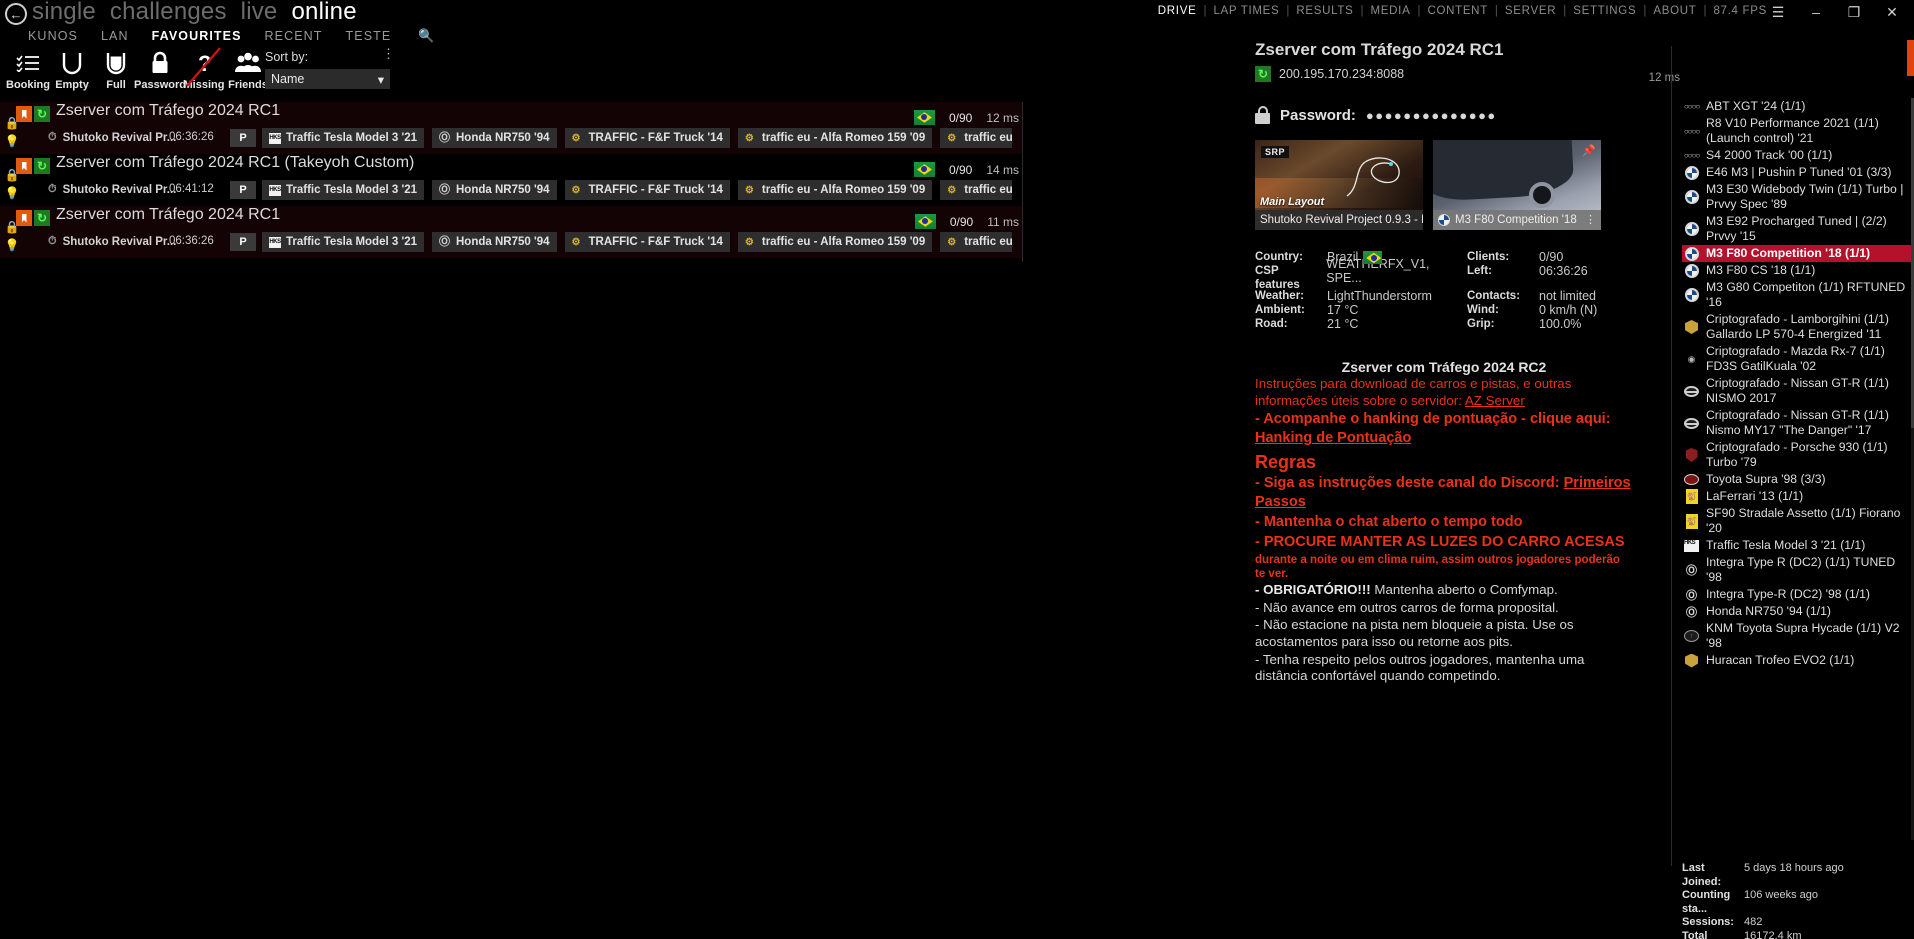 This screenshot has width=1914, height=939. I want to click on car-brand-badge, so click(1691, 391).